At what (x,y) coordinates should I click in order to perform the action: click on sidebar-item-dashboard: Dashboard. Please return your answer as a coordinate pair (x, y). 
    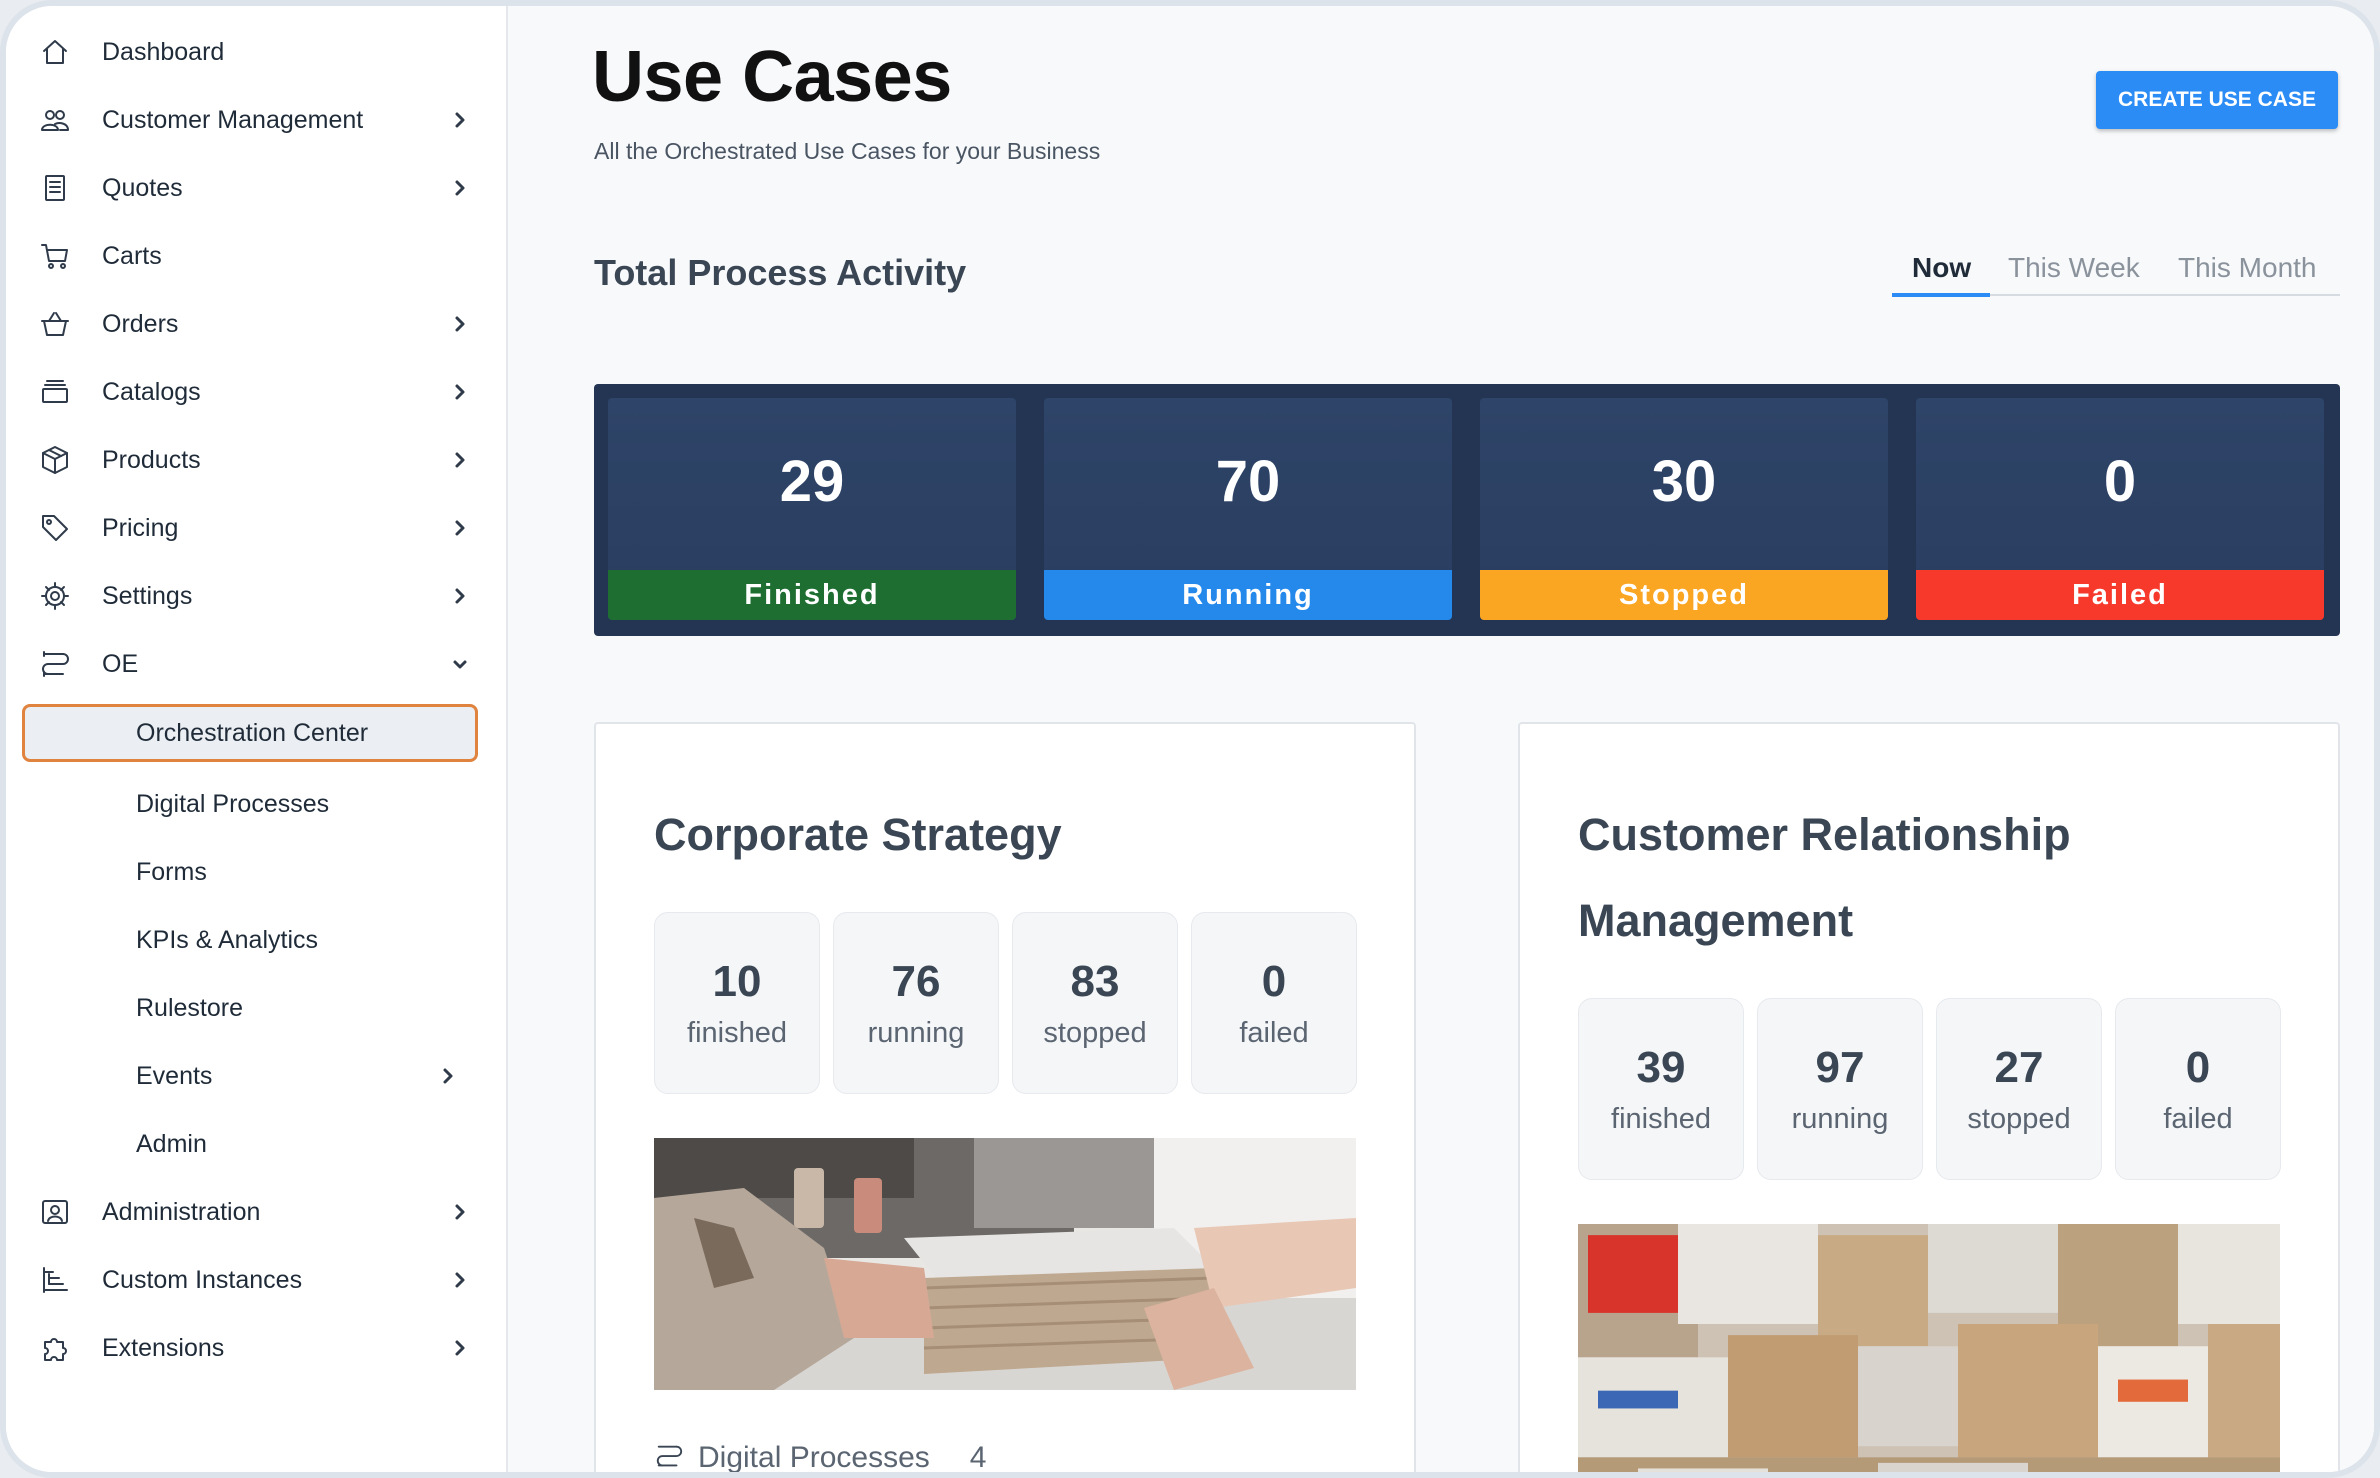
    Looking at the image, I should click on (257, 52).